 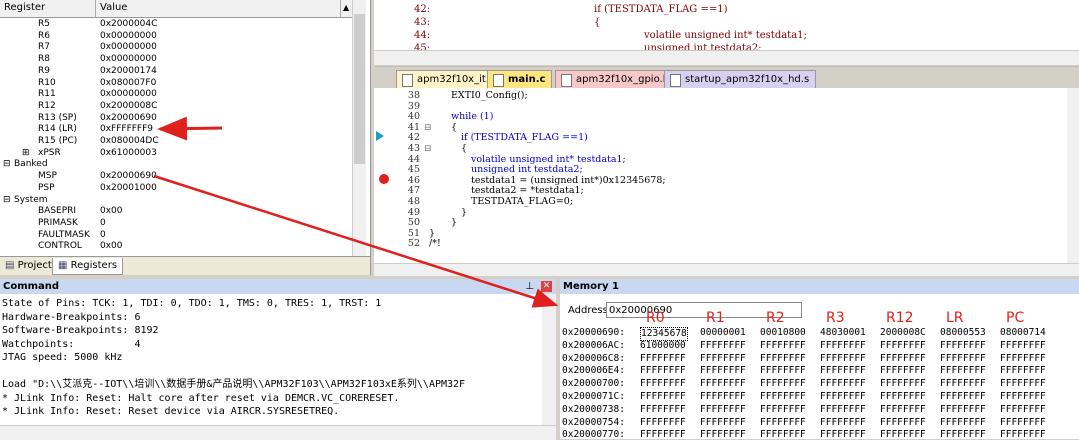 What do you see at coordinates (356, 241) in the screenshot?
I see `msp-annotation-line` at bounding box center [356, 241].